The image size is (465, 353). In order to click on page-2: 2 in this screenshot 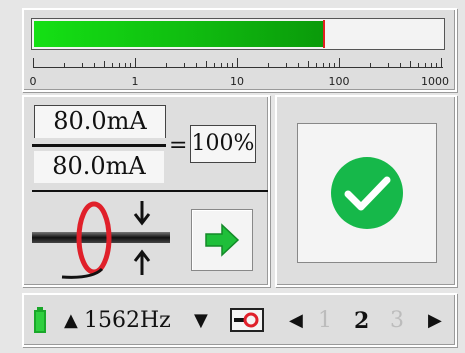, I will do `click(361, 321)`.